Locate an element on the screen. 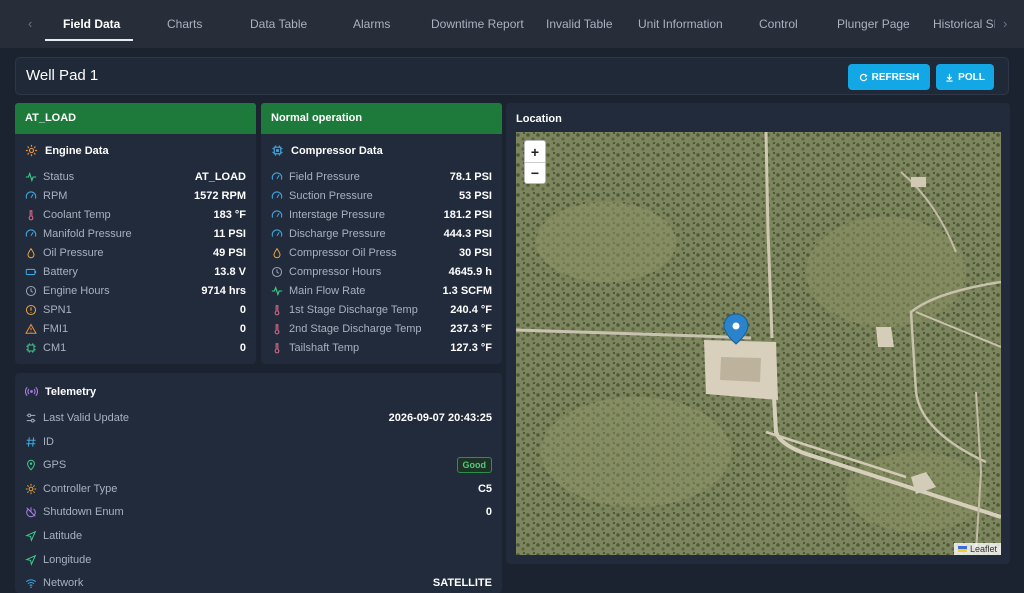  row-value: 1.3 SCFM is located at coordinates (467, 291).